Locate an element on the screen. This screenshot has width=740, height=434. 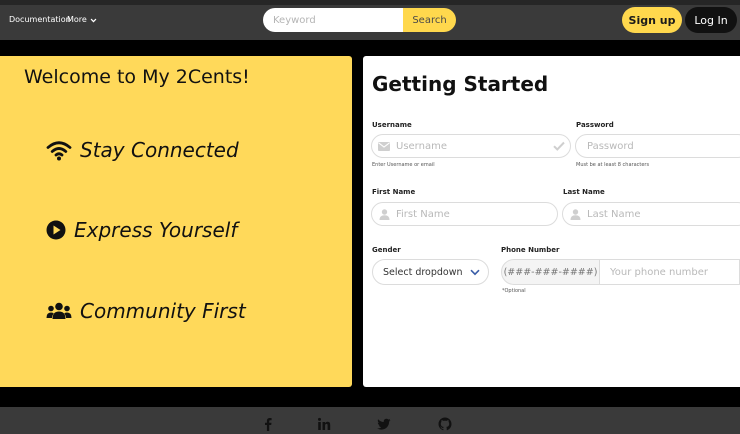
username-label: Username is located at coordinates (392, 125).